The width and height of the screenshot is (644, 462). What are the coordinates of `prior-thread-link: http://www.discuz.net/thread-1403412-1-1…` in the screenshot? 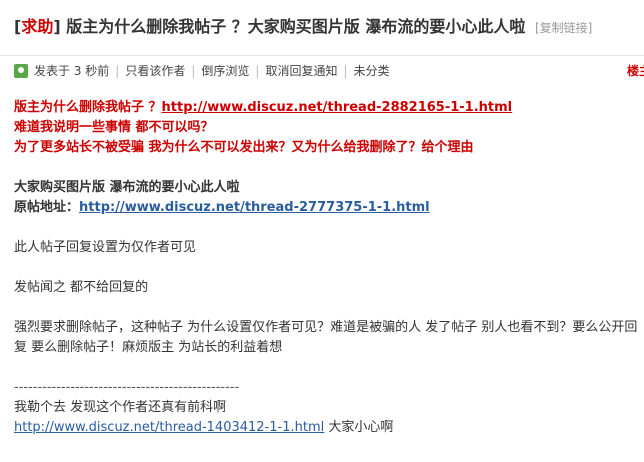 It's located at (169, 427).